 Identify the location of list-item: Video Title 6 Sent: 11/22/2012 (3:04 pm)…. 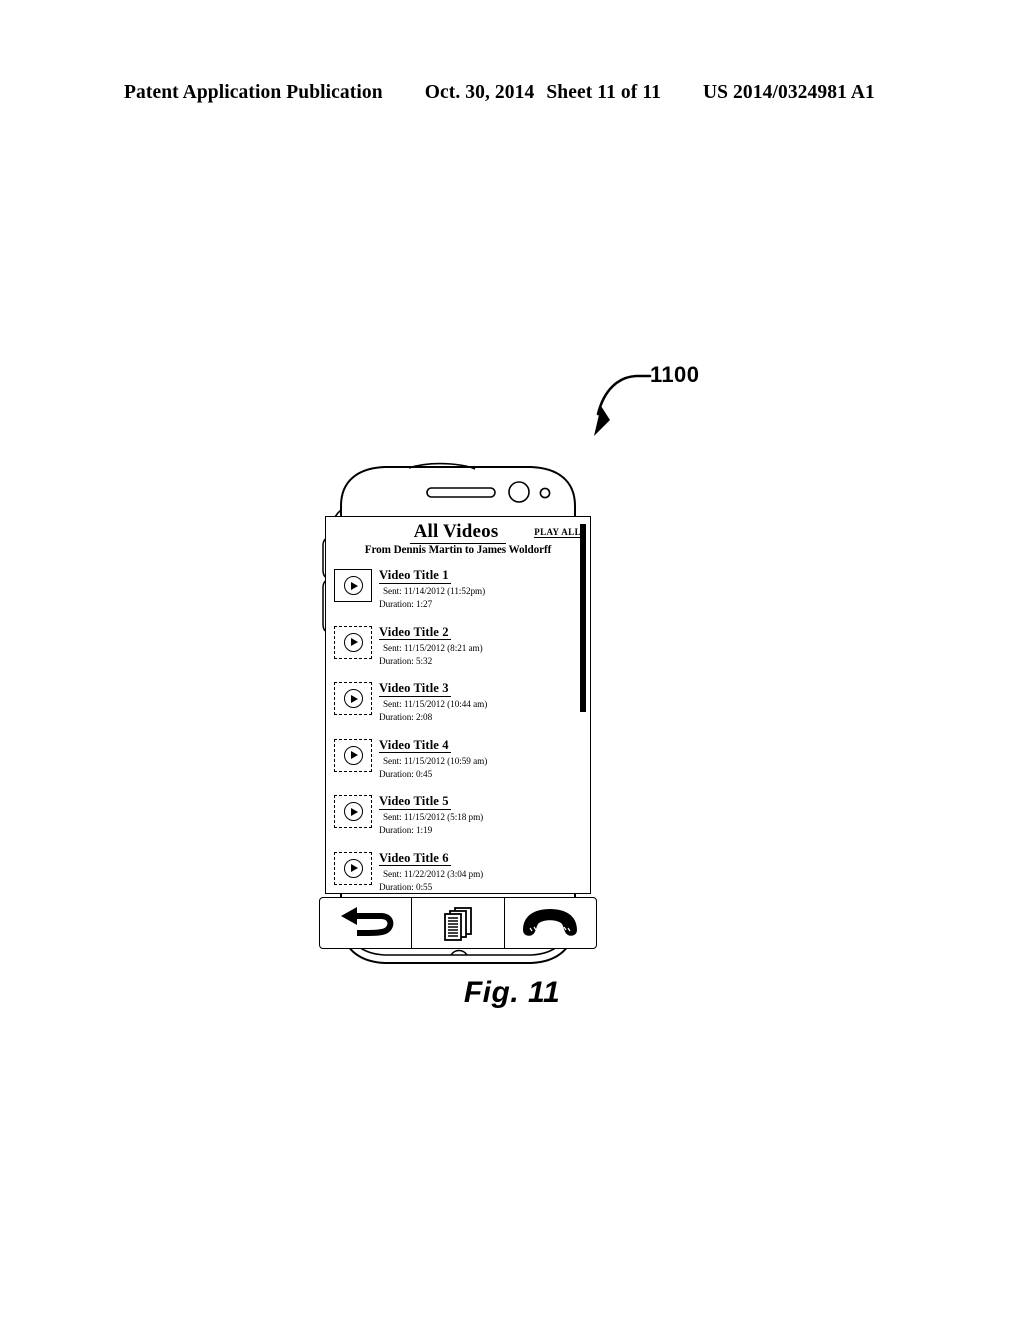
(462, 871).